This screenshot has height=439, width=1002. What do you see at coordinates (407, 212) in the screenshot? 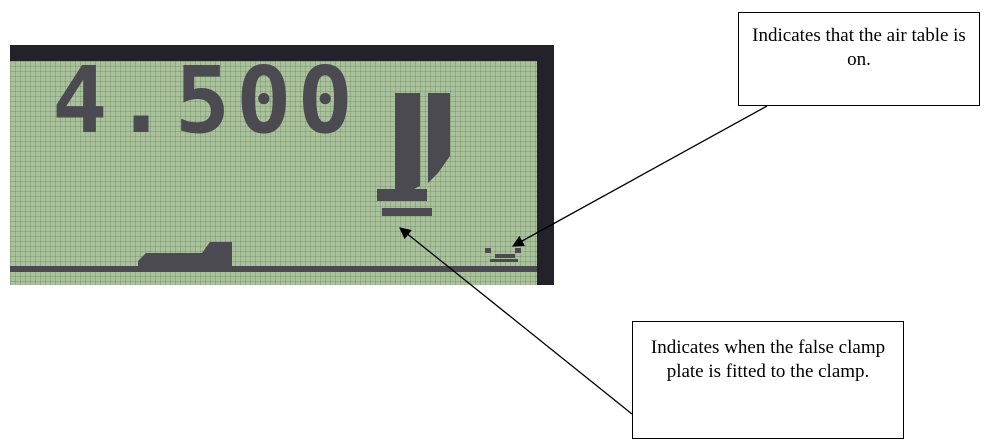
I see `false-clamp-plate-icon` at bounding box center [407, 212].